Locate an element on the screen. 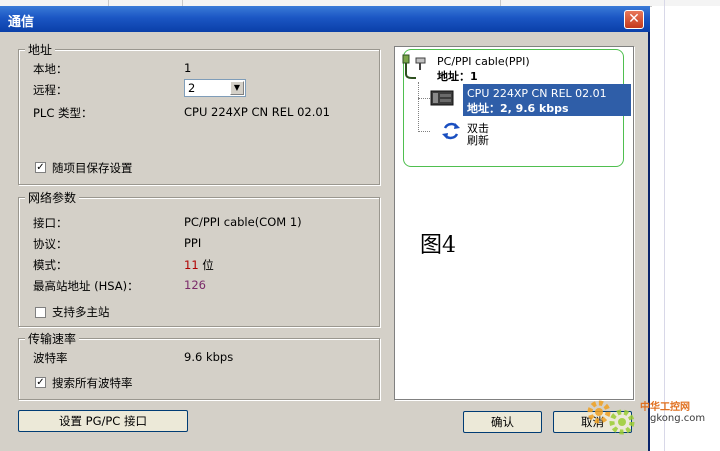  refresh-icon is located at coordinates (451, 131).